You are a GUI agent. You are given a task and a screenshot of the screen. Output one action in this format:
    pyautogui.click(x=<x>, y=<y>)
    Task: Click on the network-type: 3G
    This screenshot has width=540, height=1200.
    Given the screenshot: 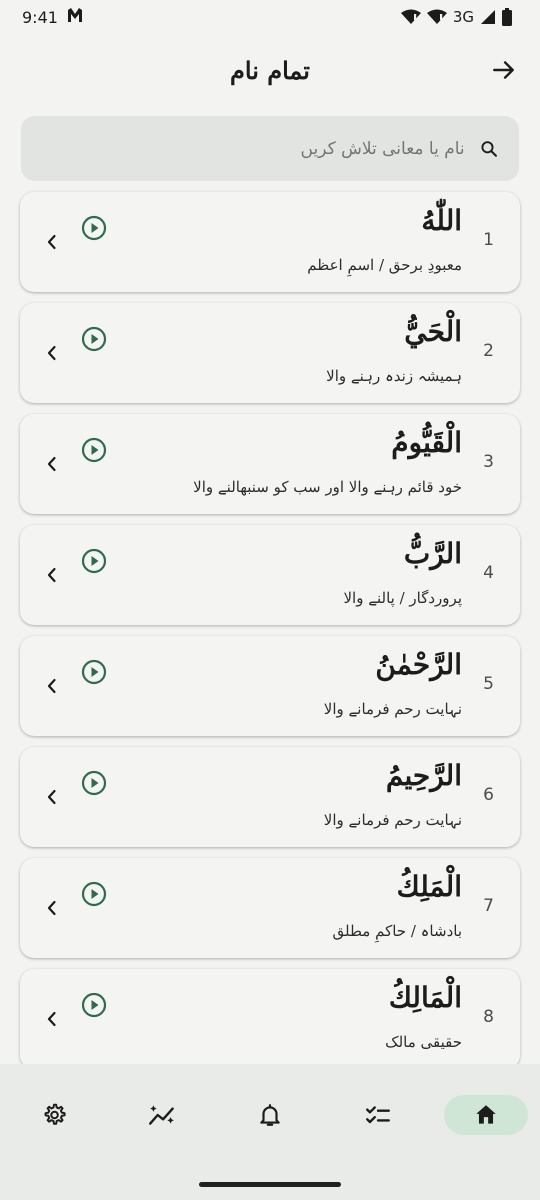 What is the action you would take?
    pyautogui.click(x=463, y=17)
    